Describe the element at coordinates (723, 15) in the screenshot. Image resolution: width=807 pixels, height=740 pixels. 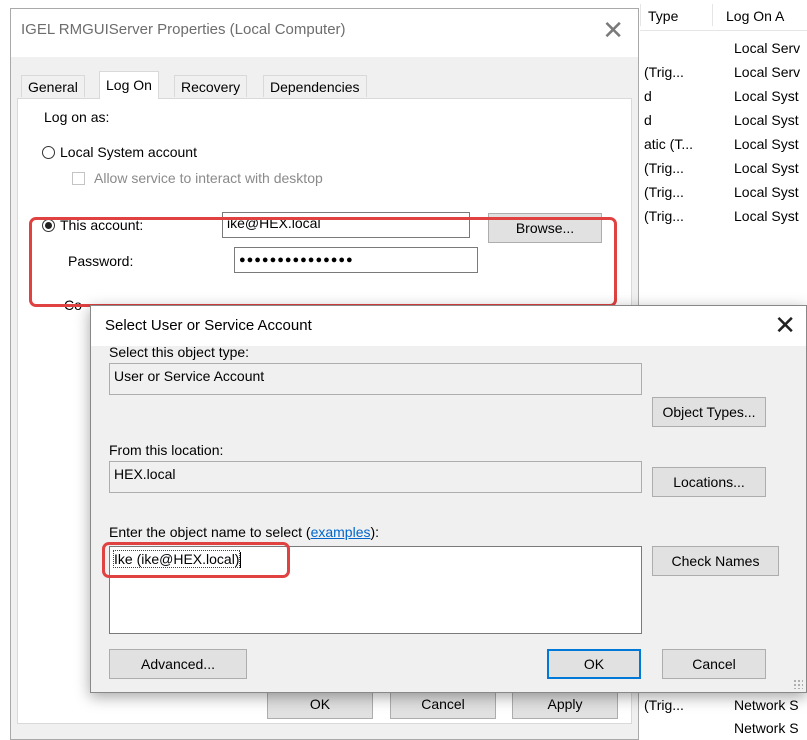
I see `services-list-header: Type Log On A` at that location.